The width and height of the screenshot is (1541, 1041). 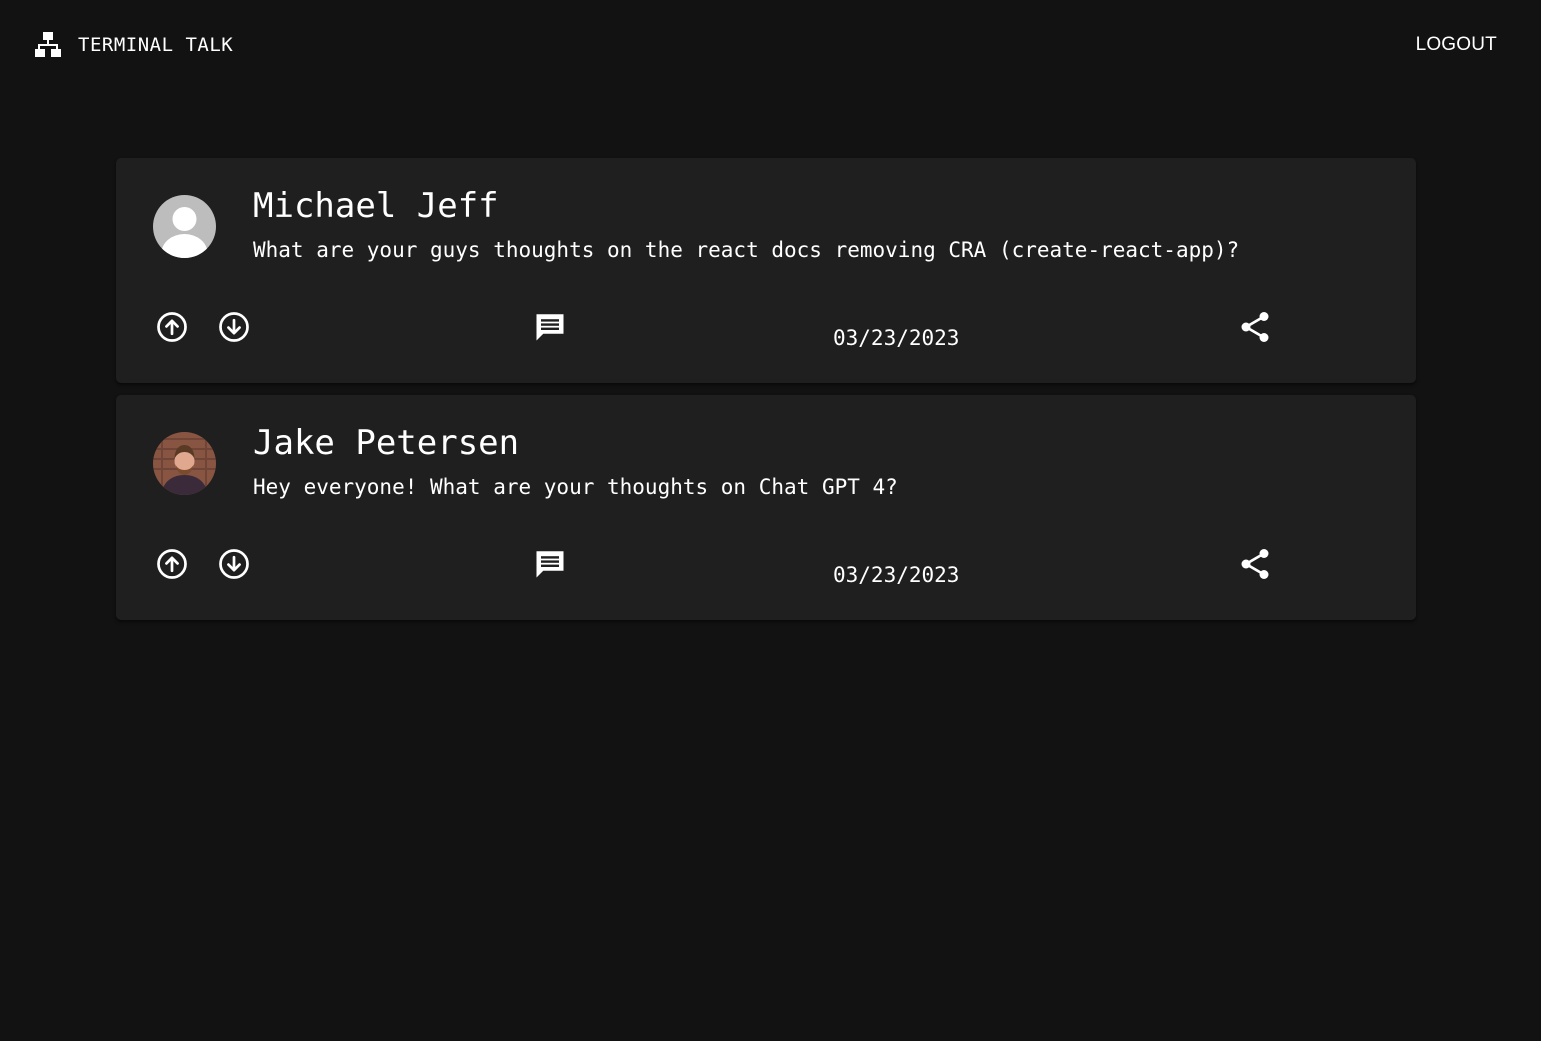 I want to click on app-title: TERMINAL TALK, so click(x=156, y=45).